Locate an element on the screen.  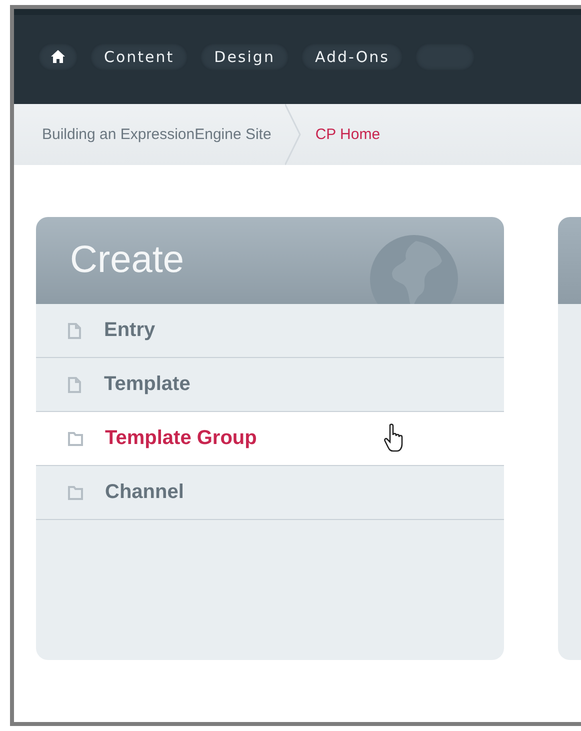
breadcrumb-link: CP Home is located at coordinates (347, 134).